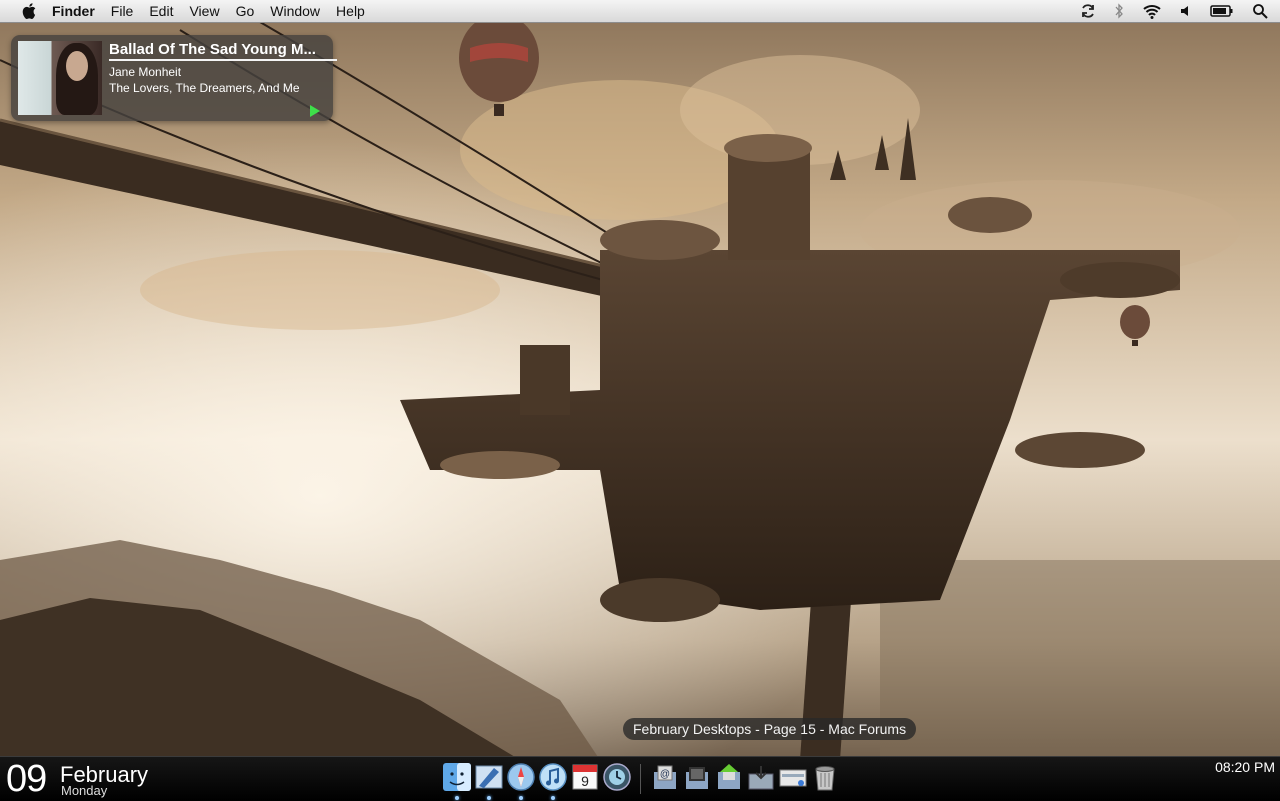 This screenshot has width=1280, height=801. I want to click on wifi-icon, so click(1152, 11).